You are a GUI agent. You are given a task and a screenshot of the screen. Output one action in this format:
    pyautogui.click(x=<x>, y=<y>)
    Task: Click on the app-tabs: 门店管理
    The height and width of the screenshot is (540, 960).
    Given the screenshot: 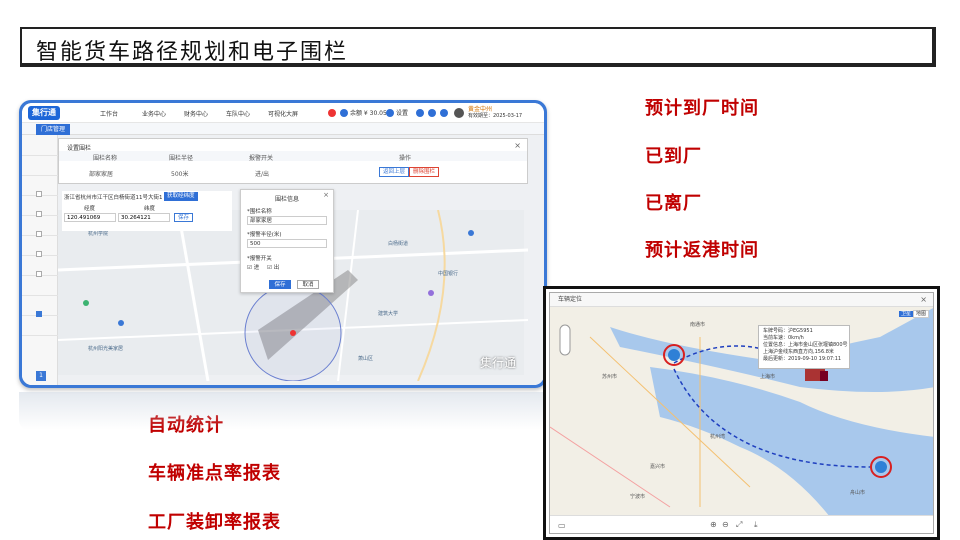 What is the action you would take?
    pyautogui.click(x=283, y=129)
    